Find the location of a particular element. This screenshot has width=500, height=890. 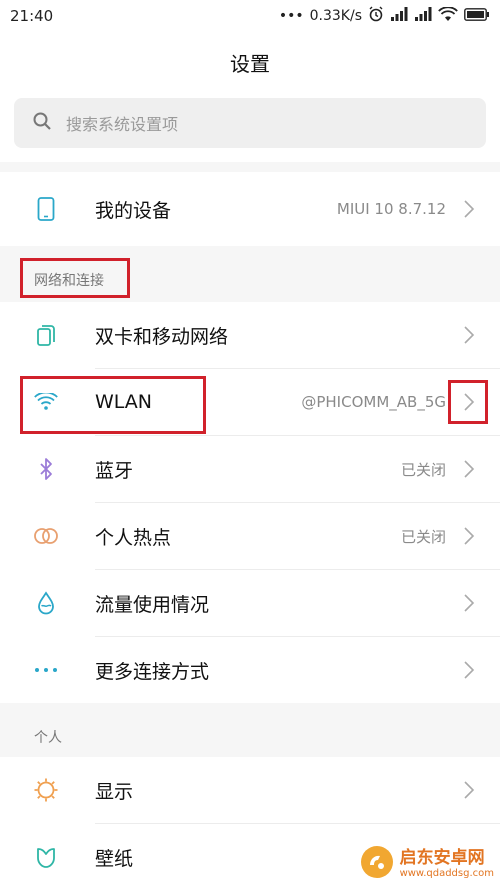

wlan-network-name: @PHICOMM_AB_5G is located at coordinates (373, 402).